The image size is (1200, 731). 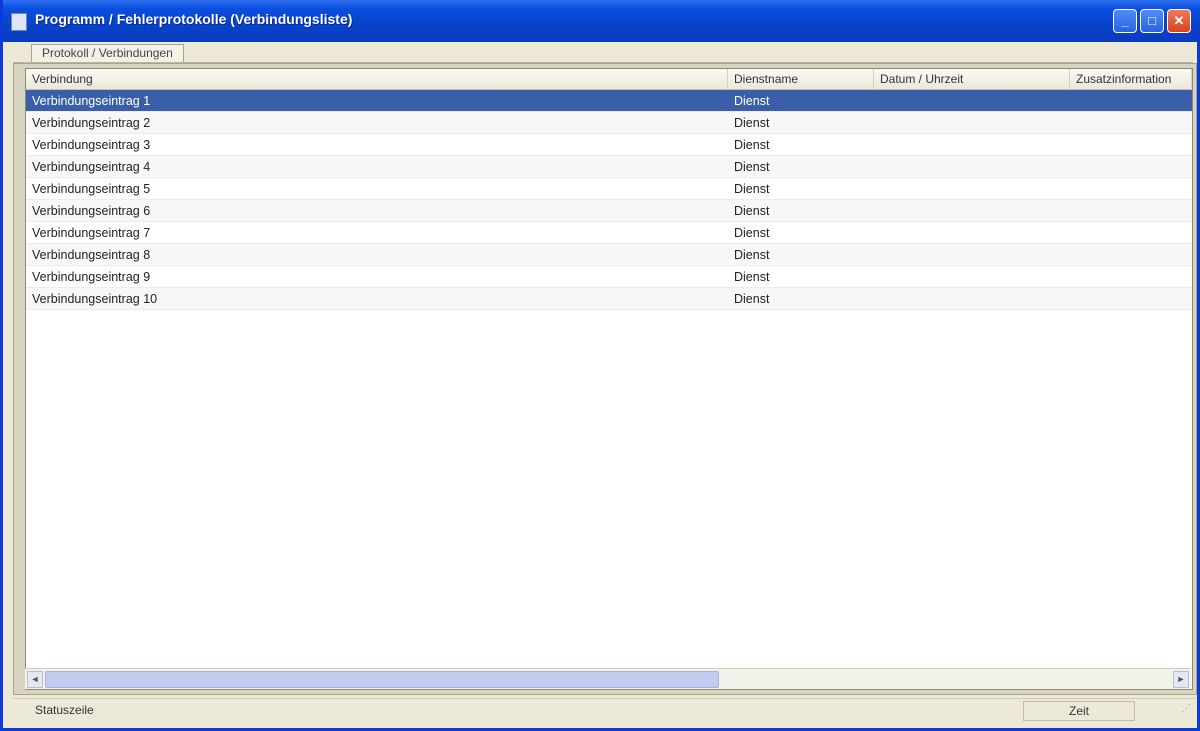 What do you see at coordinates (107, 53) in the screenshot?
I see `tab-protocol: Protokoll / Verbindungen` at bounding box center [107, 53].